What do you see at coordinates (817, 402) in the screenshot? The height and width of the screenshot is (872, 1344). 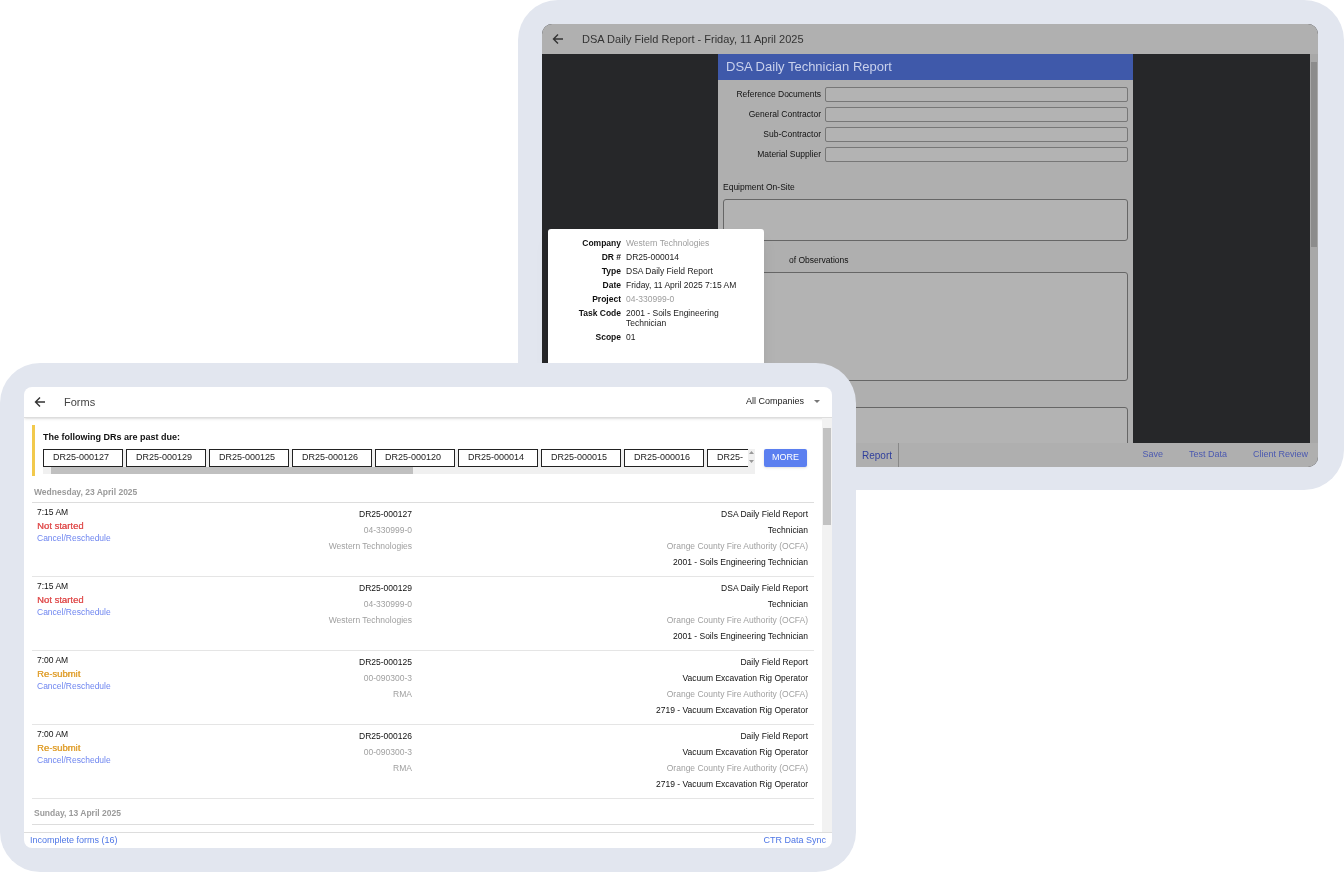 I see `caret-icon` at bounding box center [817, 402].